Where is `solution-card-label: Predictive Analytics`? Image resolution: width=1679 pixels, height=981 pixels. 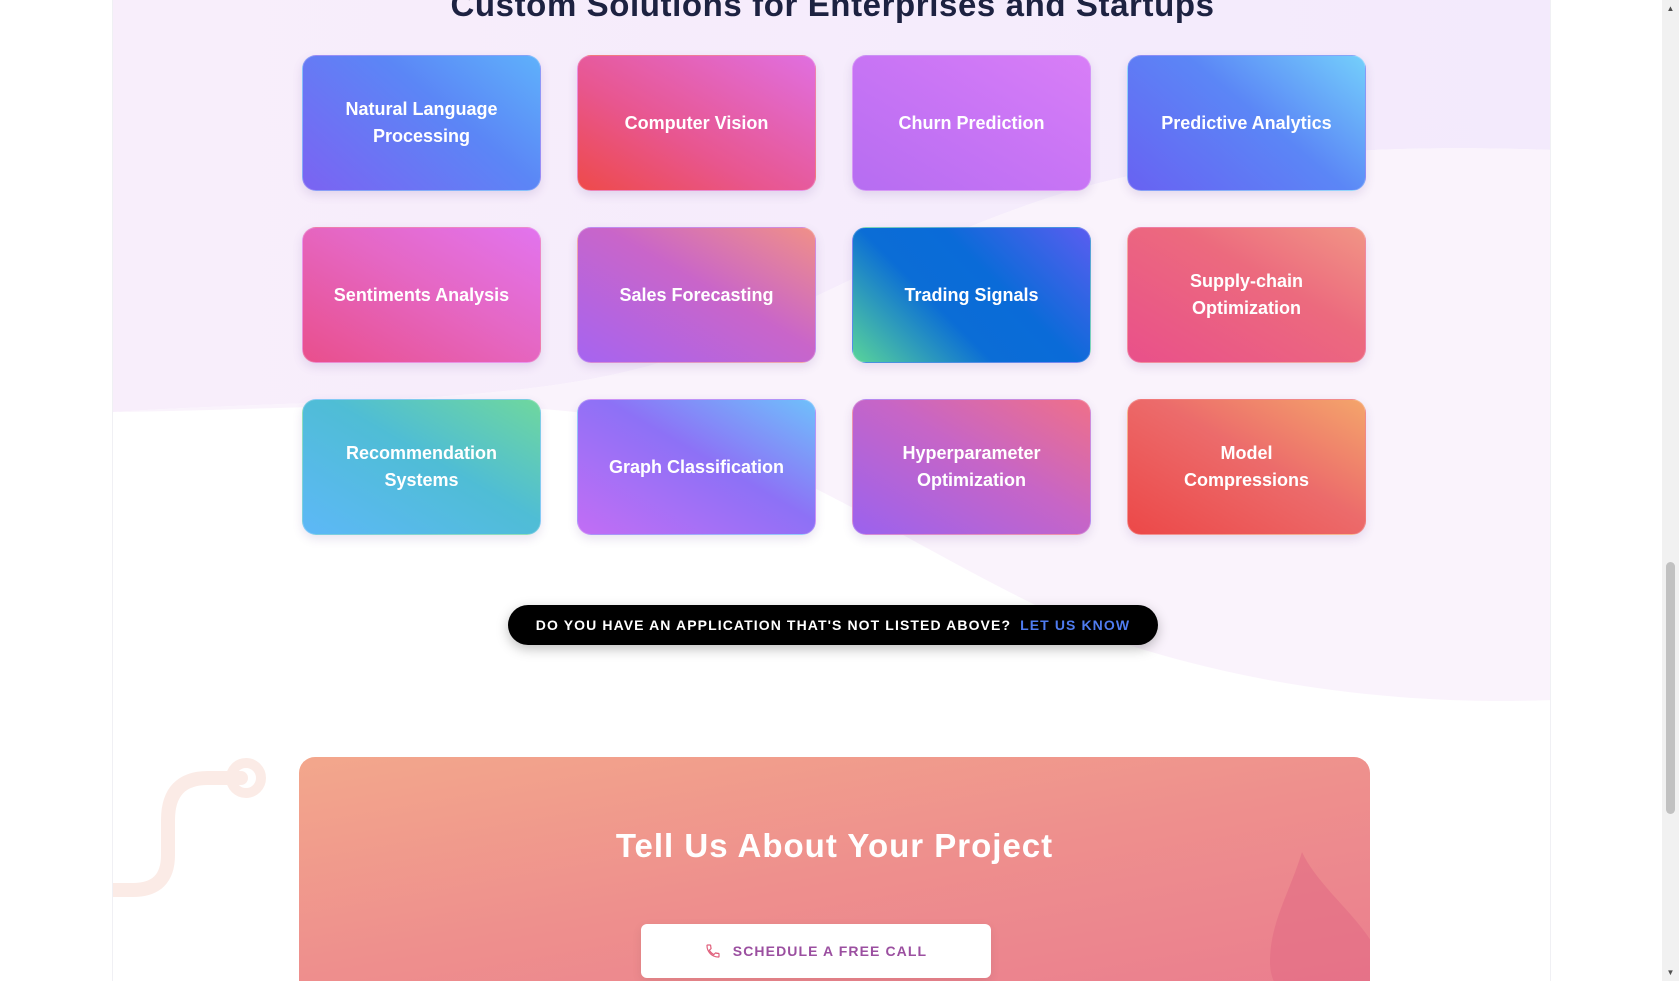 solution-card-label: Predictive Analytics is located at coordinates (1246, 122).